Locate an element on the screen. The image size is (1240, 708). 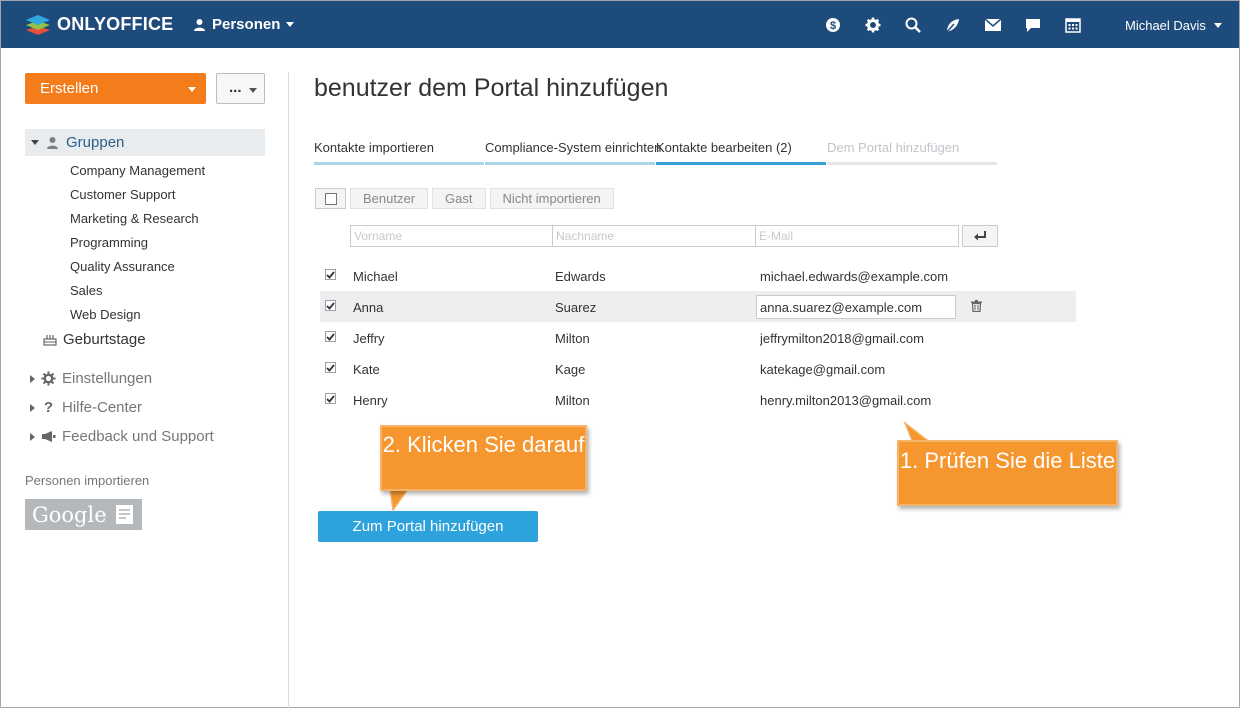
user-menu: Michael Davis is located at coordinates (1173, 25).